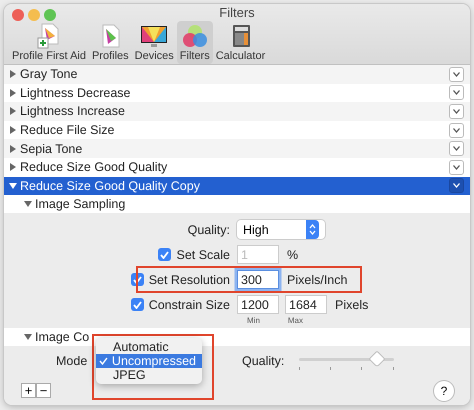  Describe the element at coordinates (189, 305) in the screenshot. I see `checkbox-label: Constrain Size` at that location.